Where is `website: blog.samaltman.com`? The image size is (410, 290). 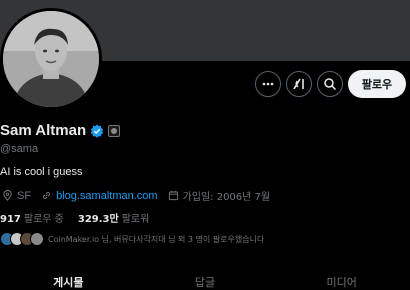 website: blog.samaltman.com is located at coordinates (99, 196).